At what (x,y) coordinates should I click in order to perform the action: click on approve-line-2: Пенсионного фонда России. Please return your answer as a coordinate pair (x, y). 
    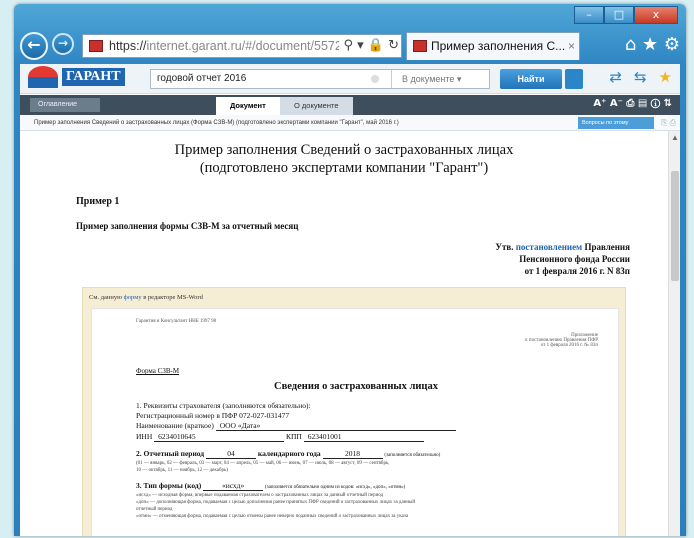
    Looking at the image, I should click on (574, 259).